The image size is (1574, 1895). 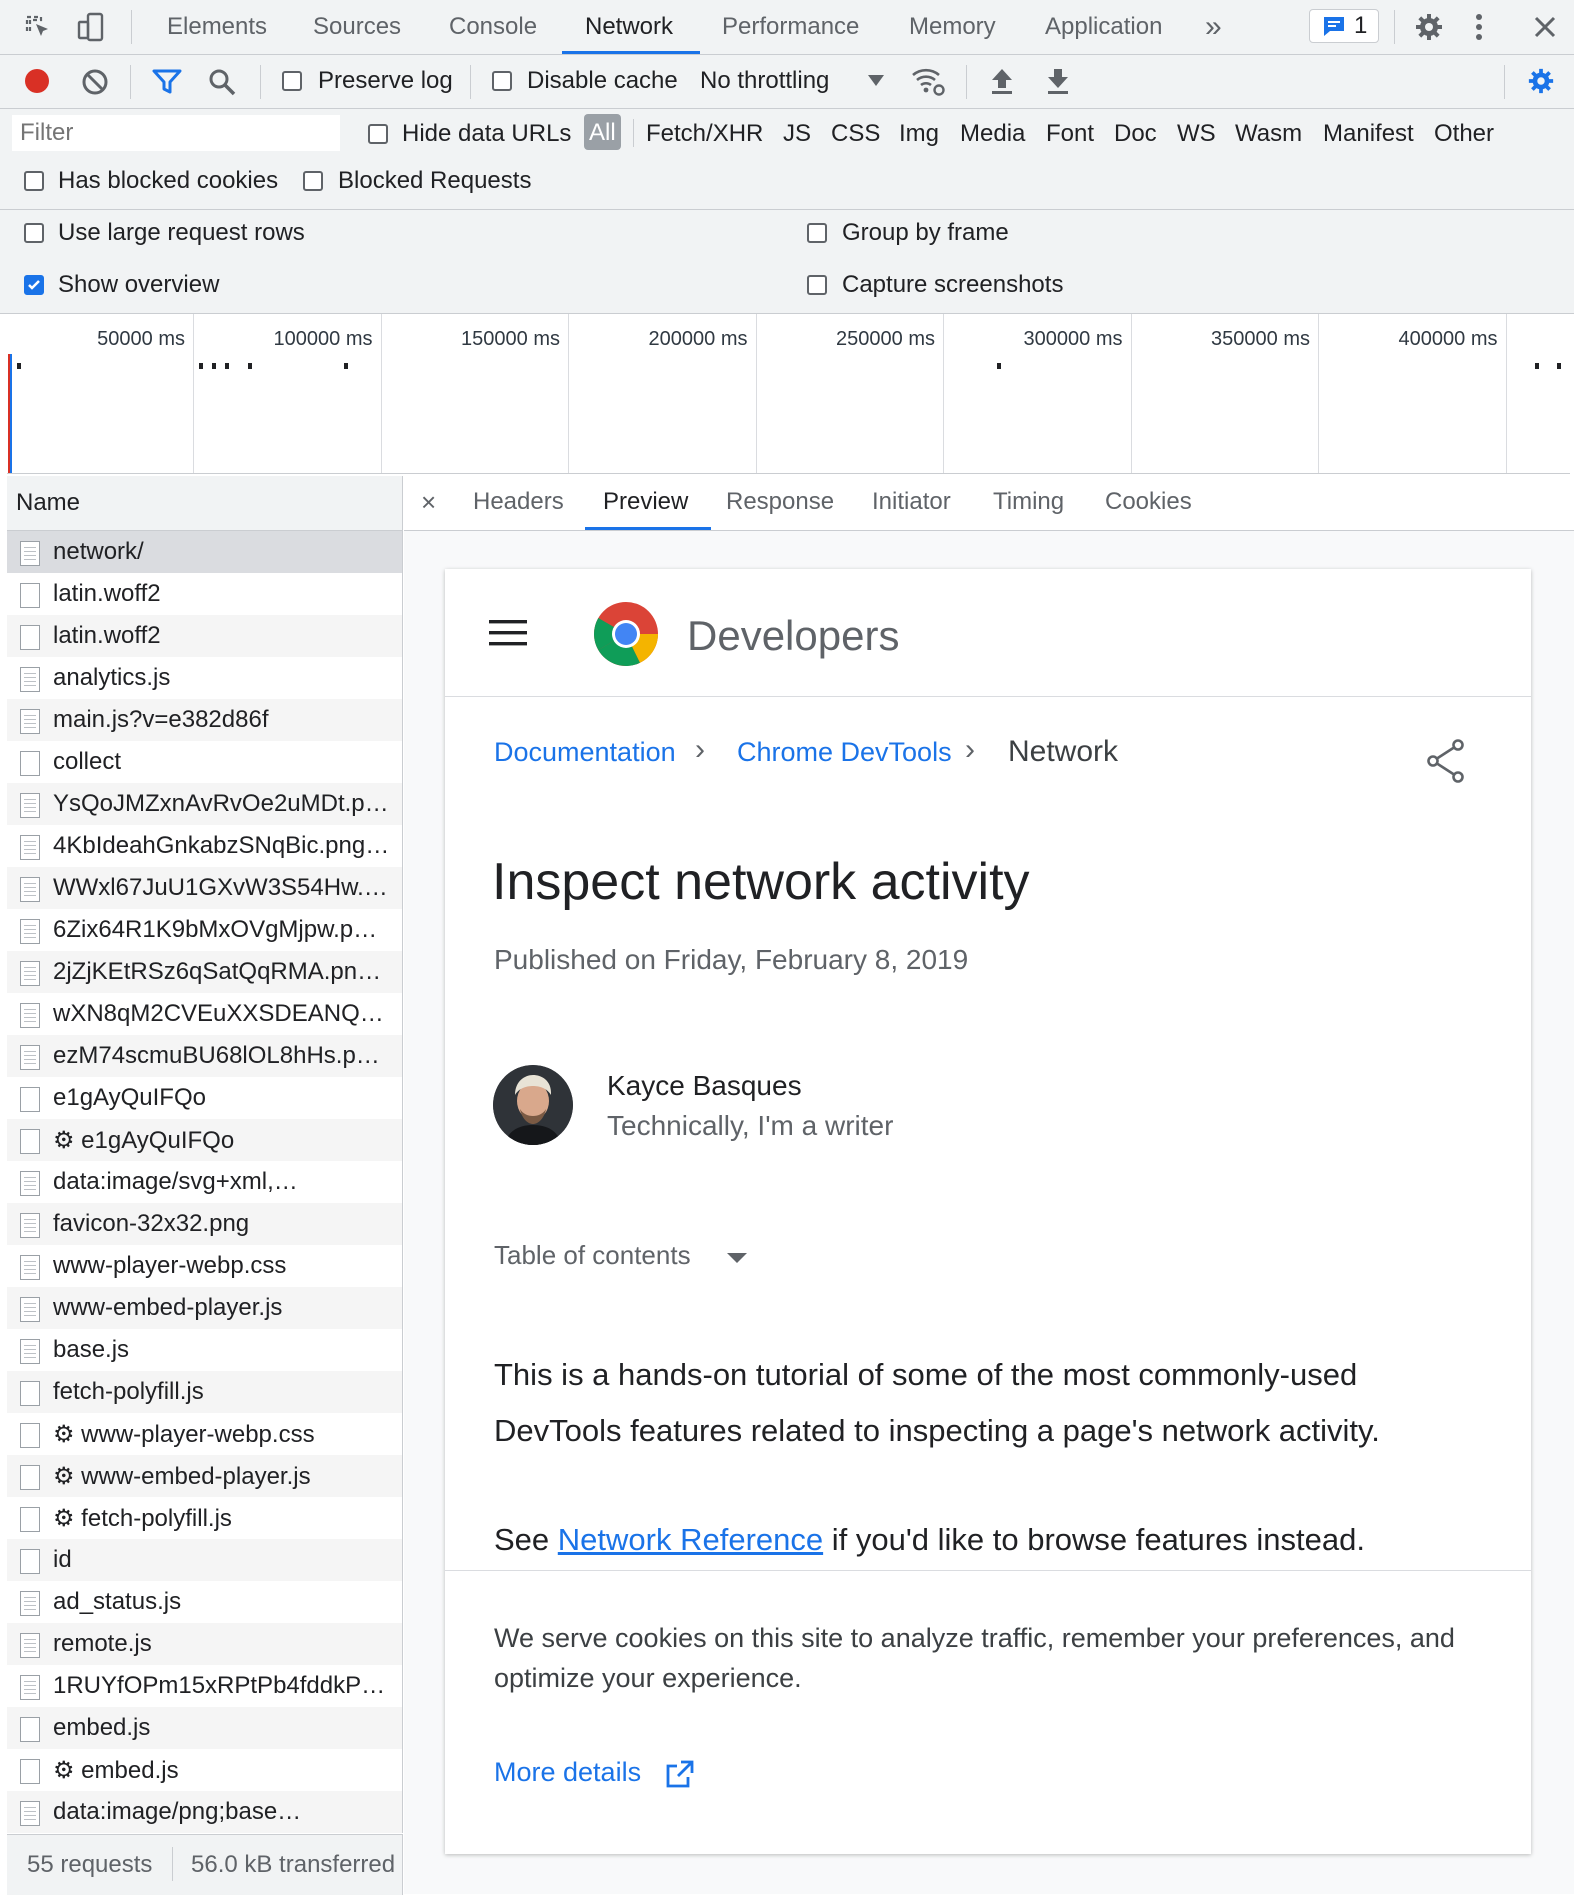 What do you see at coordinates (585, 752) in the screenshot?
I see `breadcrumb-documentation: Documentation` at bounding box center [585, 752].